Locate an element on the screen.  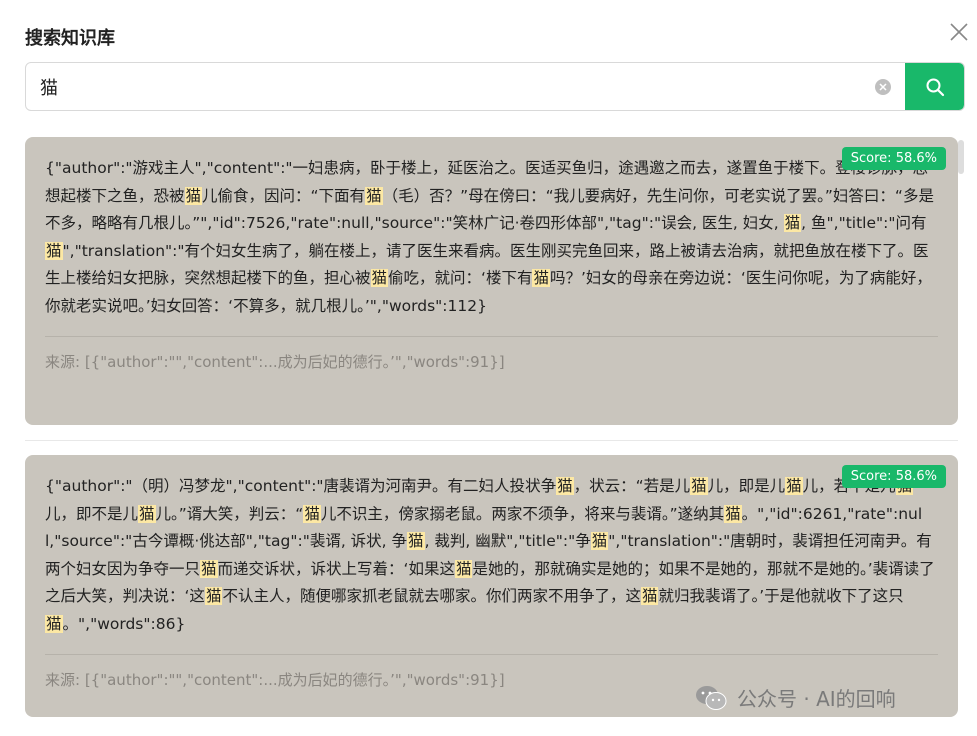
close-button is located at coordinates (959, 32).